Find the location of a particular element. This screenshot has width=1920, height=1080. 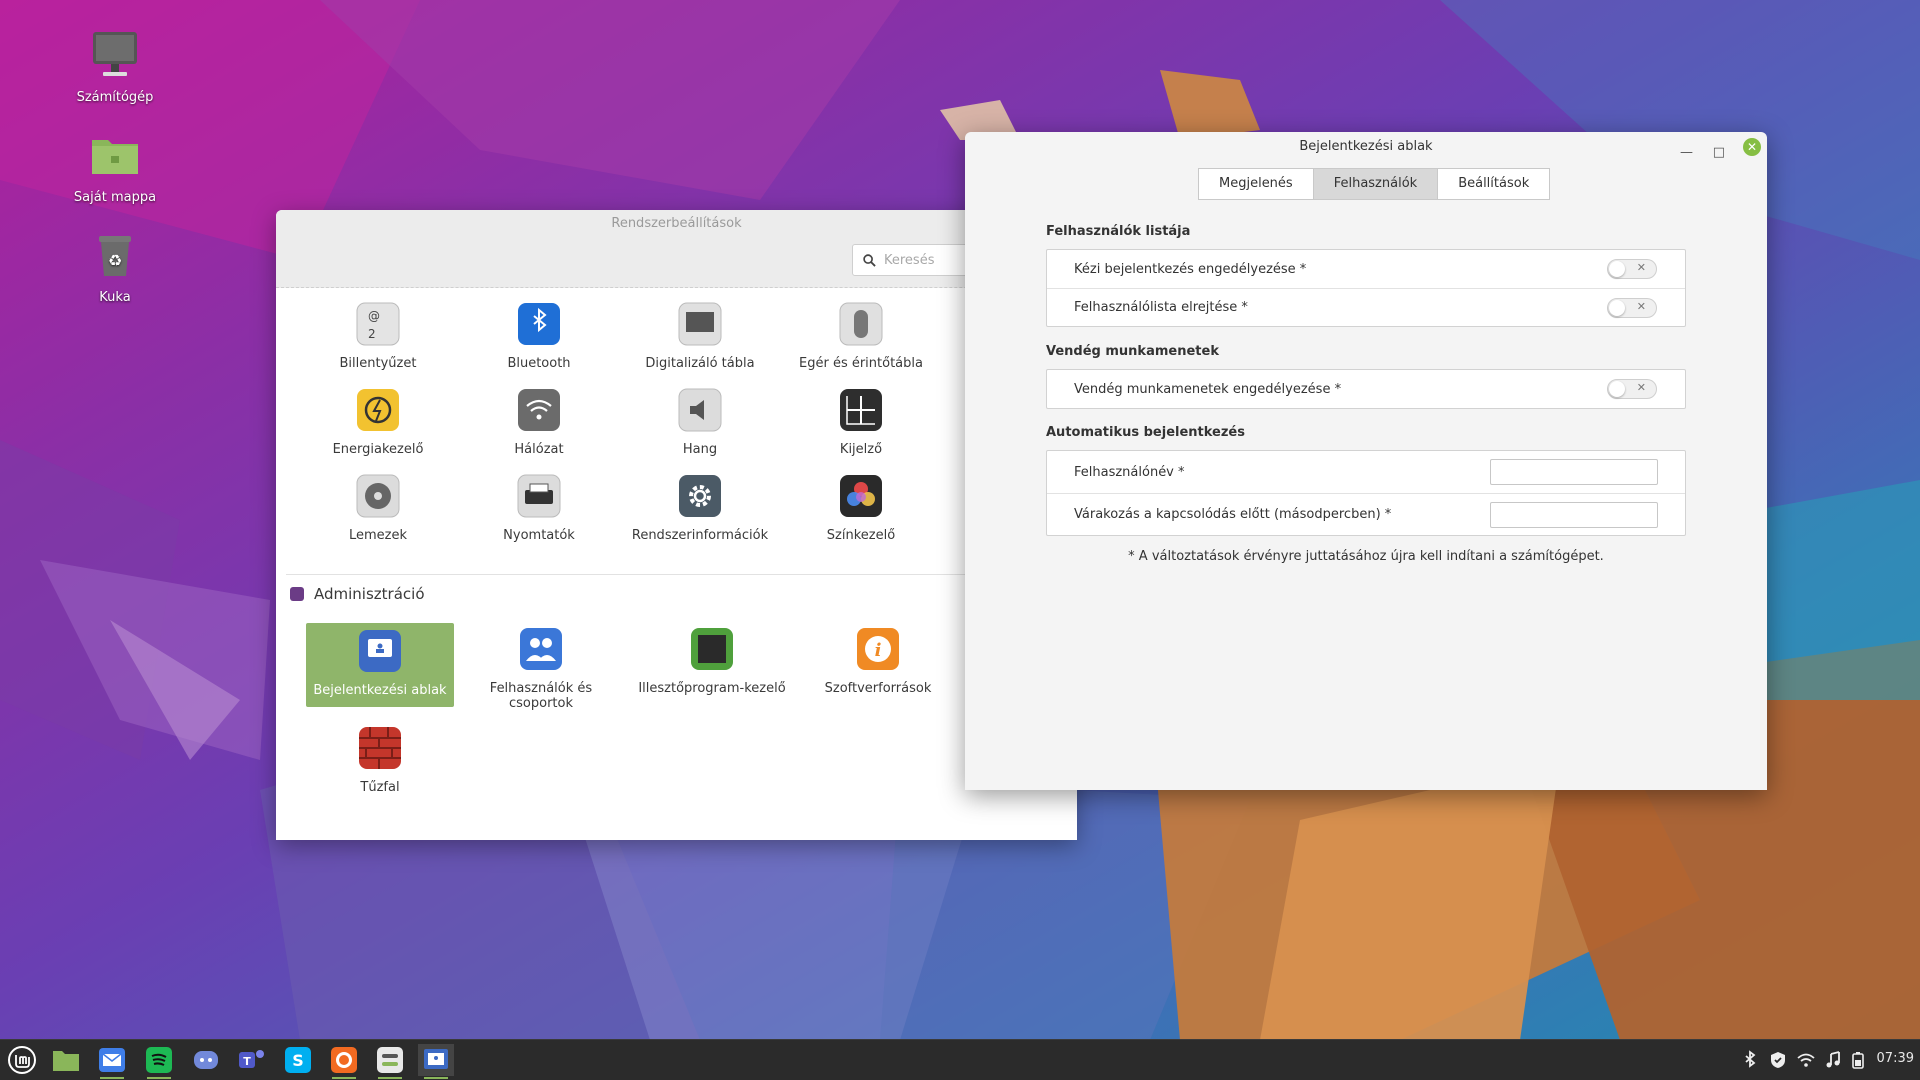

admin-section-icon is located at coordinates (297, 594).